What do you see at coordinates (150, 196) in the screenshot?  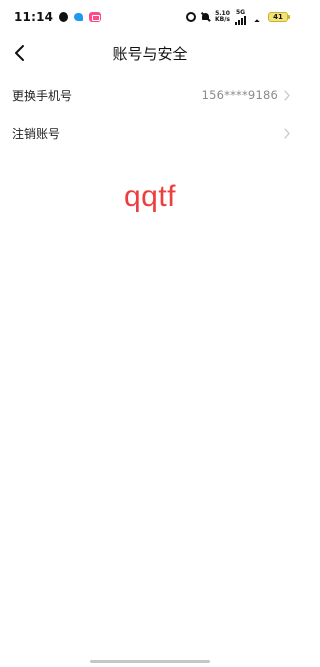 I see `overlay-text: qqtf` at bounding box center [150, 196].